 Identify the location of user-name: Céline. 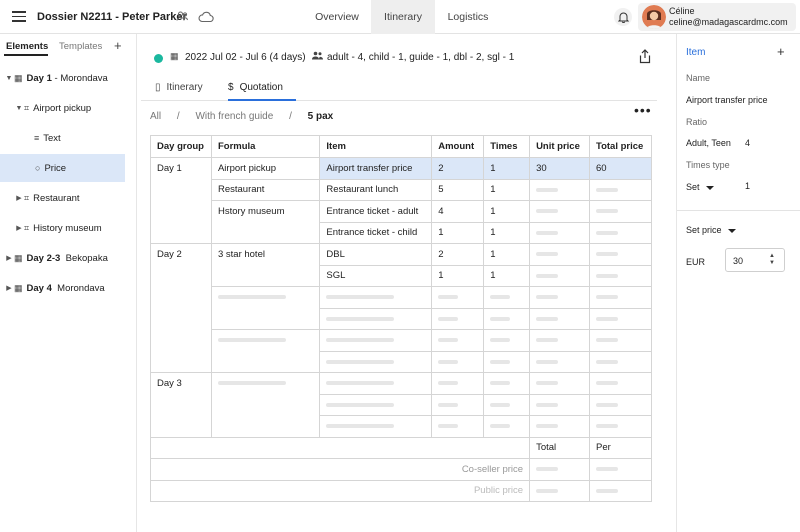
(682, 11).